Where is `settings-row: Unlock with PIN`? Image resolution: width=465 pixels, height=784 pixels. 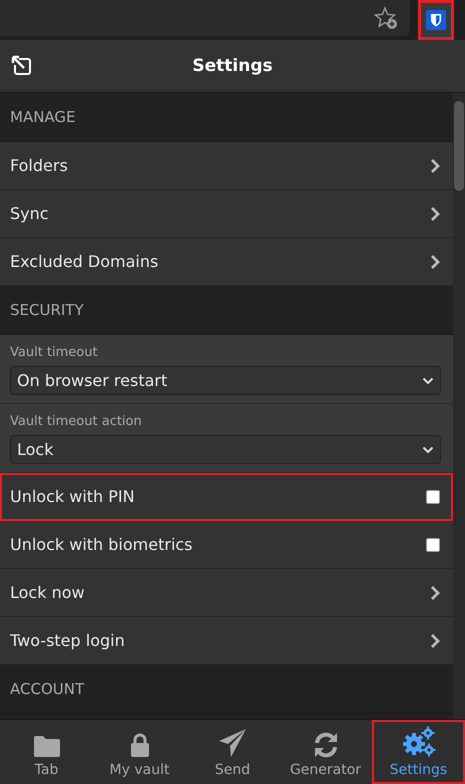
settings-row: Unlock with PIN is located at coordinates (226, 497).